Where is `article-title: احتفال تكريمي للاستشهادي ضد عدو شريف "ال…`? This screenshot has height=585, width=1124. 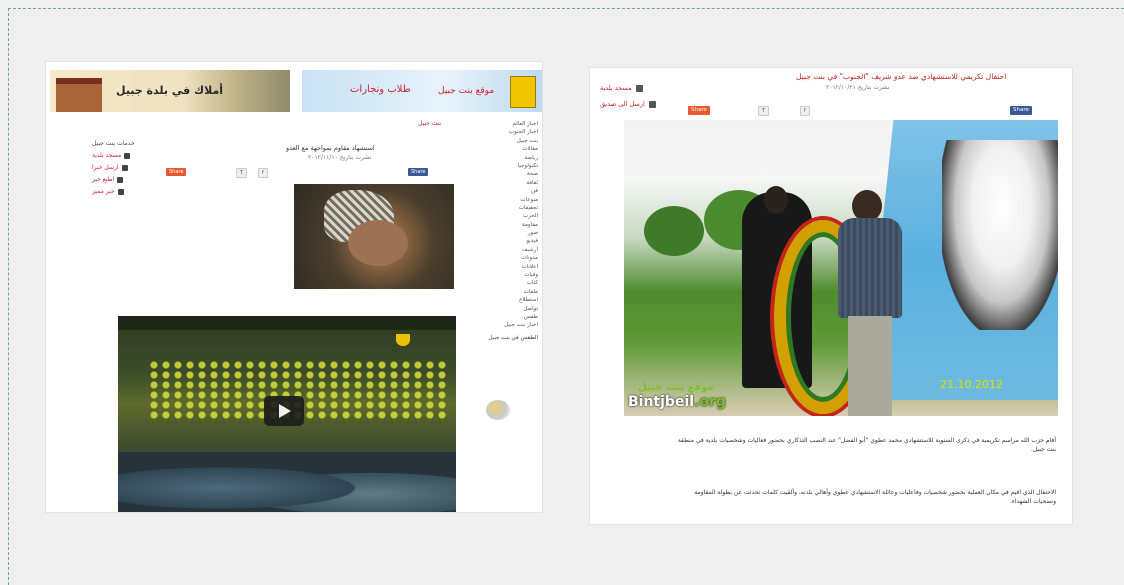 article-title: احتفال تكريمي للاستشهادي ضد عدو شريف "ال… is located at coordinates (901, 76).